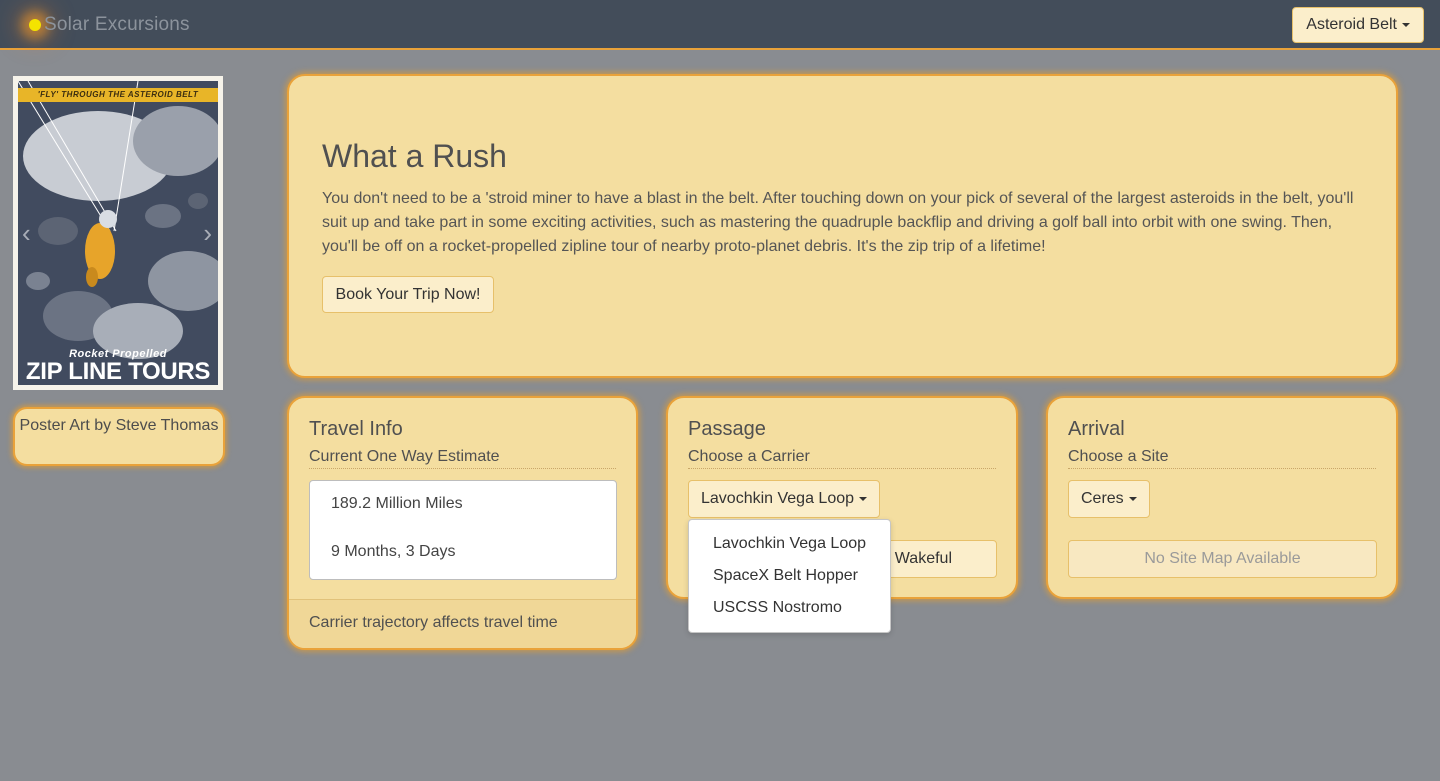 This screenshot has height=781, width=1440. Describe the element at coordinates (842, 458) in the screenshot. I see `passage-subtitle: Choose a Carrier` at that location.